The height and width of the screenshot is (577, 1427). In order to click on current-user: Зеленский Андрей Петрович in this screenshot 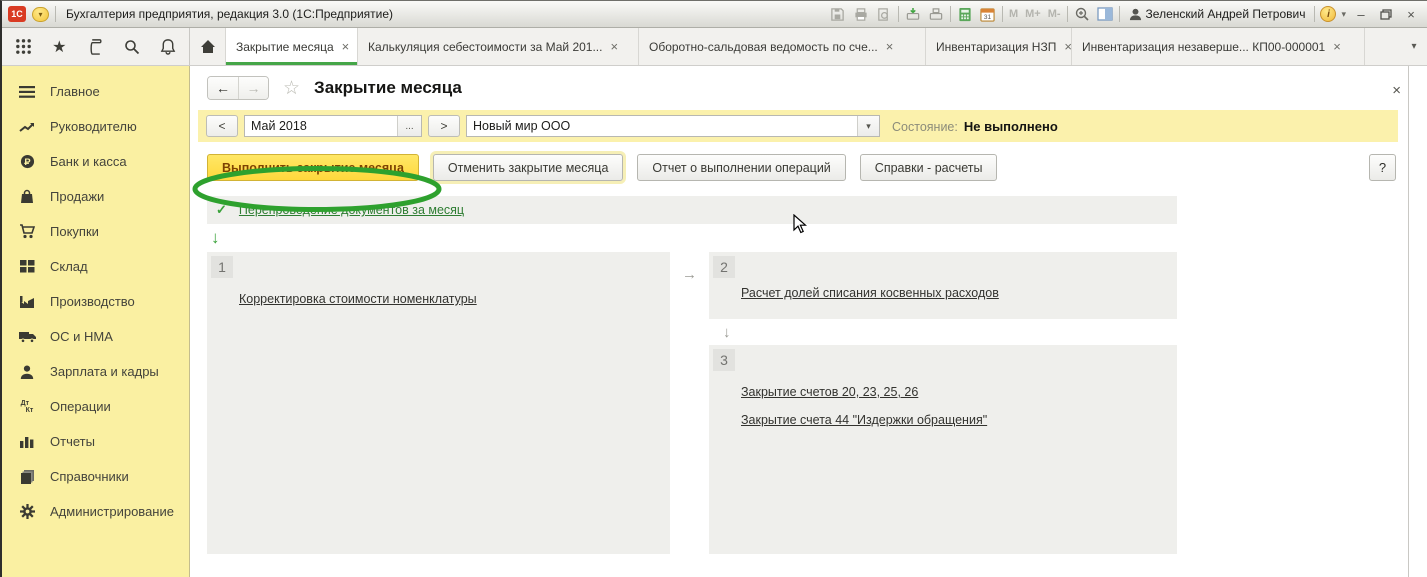, I will do `click(1217, 14)`.